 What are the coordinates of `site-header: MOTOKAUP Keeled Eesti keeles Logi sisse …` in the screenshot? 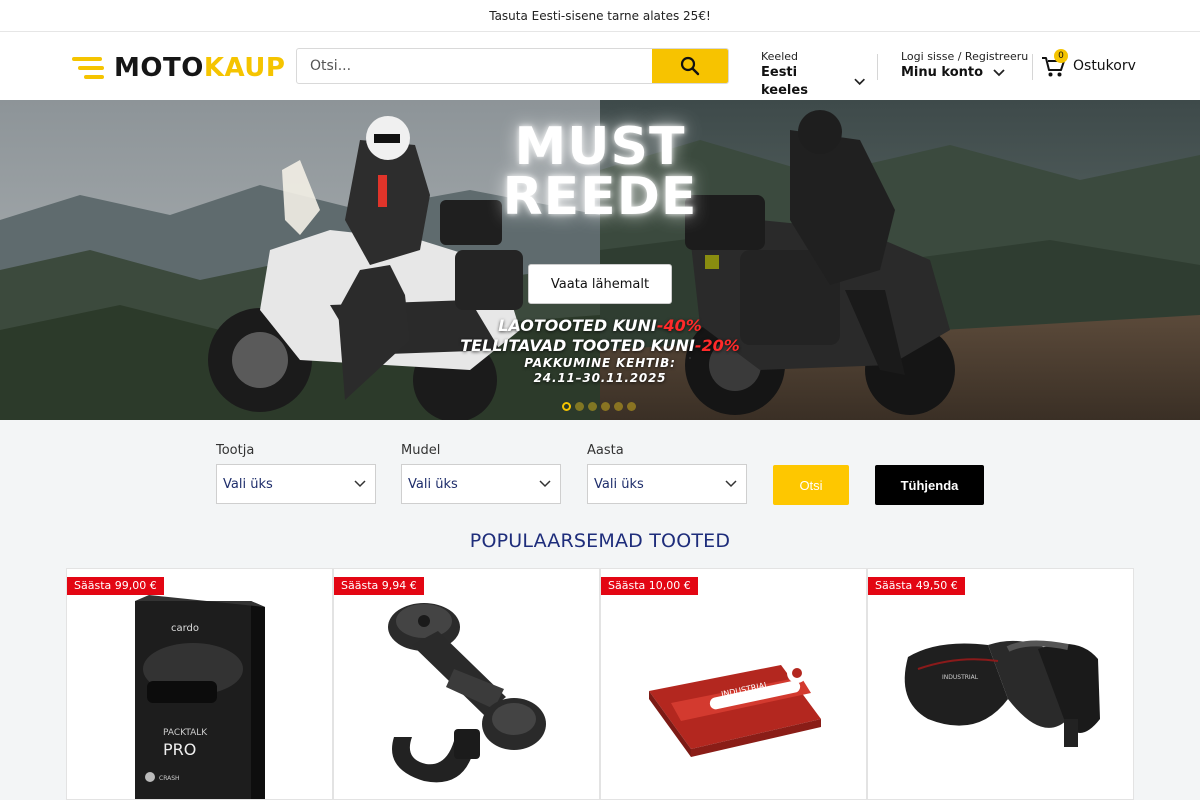 It's located at (600, 66).